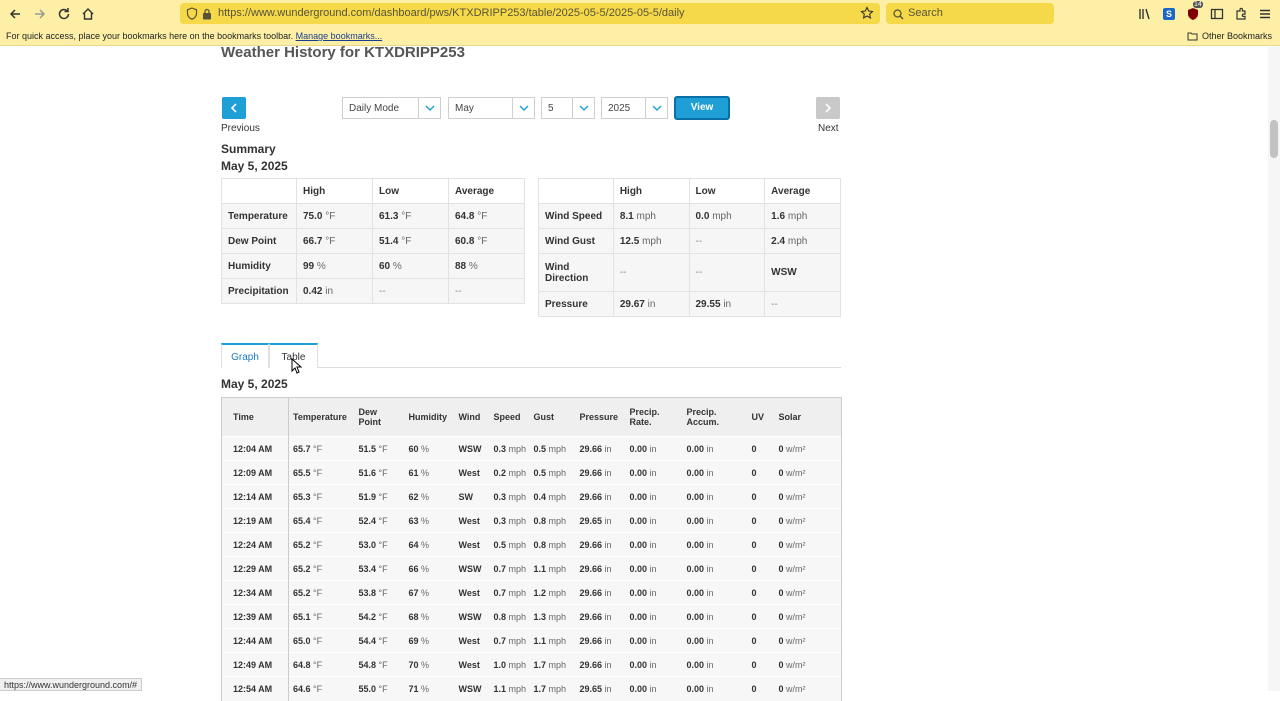 The height and width of the screenshot is (701, 1280). I want to click on column-header: Gust, so click(552, 417).